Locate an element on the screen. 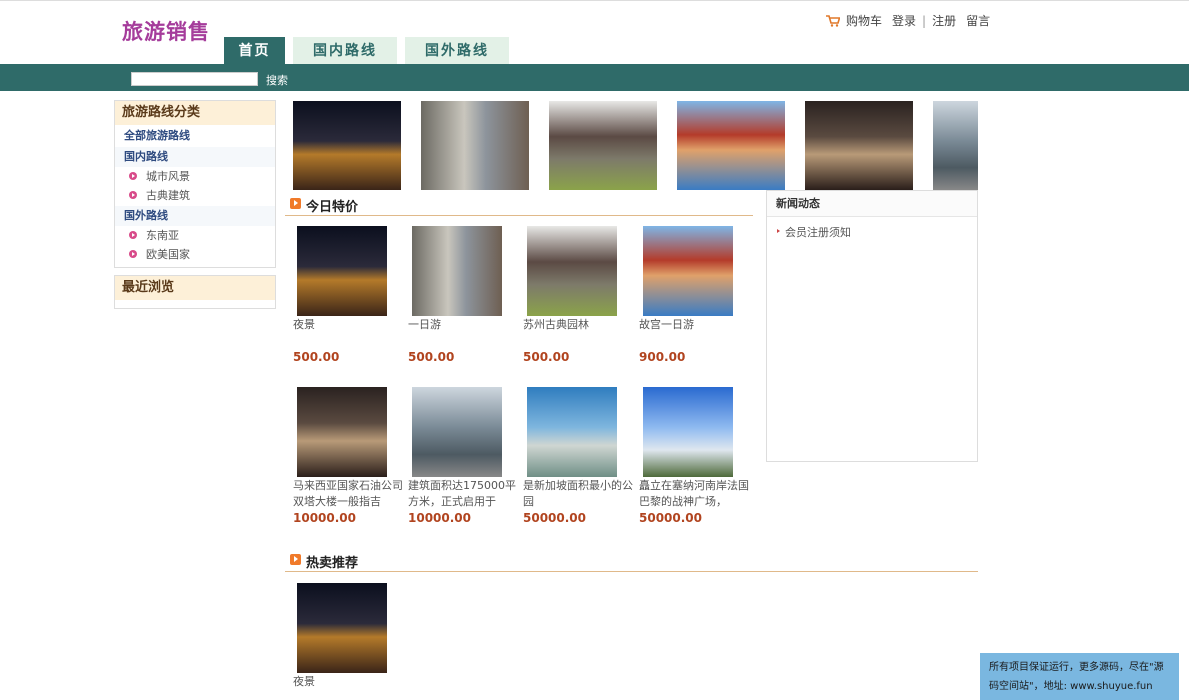 This screenshot has width=1189, height=700. message-link: 留言 is located at coordinates (978, 20).